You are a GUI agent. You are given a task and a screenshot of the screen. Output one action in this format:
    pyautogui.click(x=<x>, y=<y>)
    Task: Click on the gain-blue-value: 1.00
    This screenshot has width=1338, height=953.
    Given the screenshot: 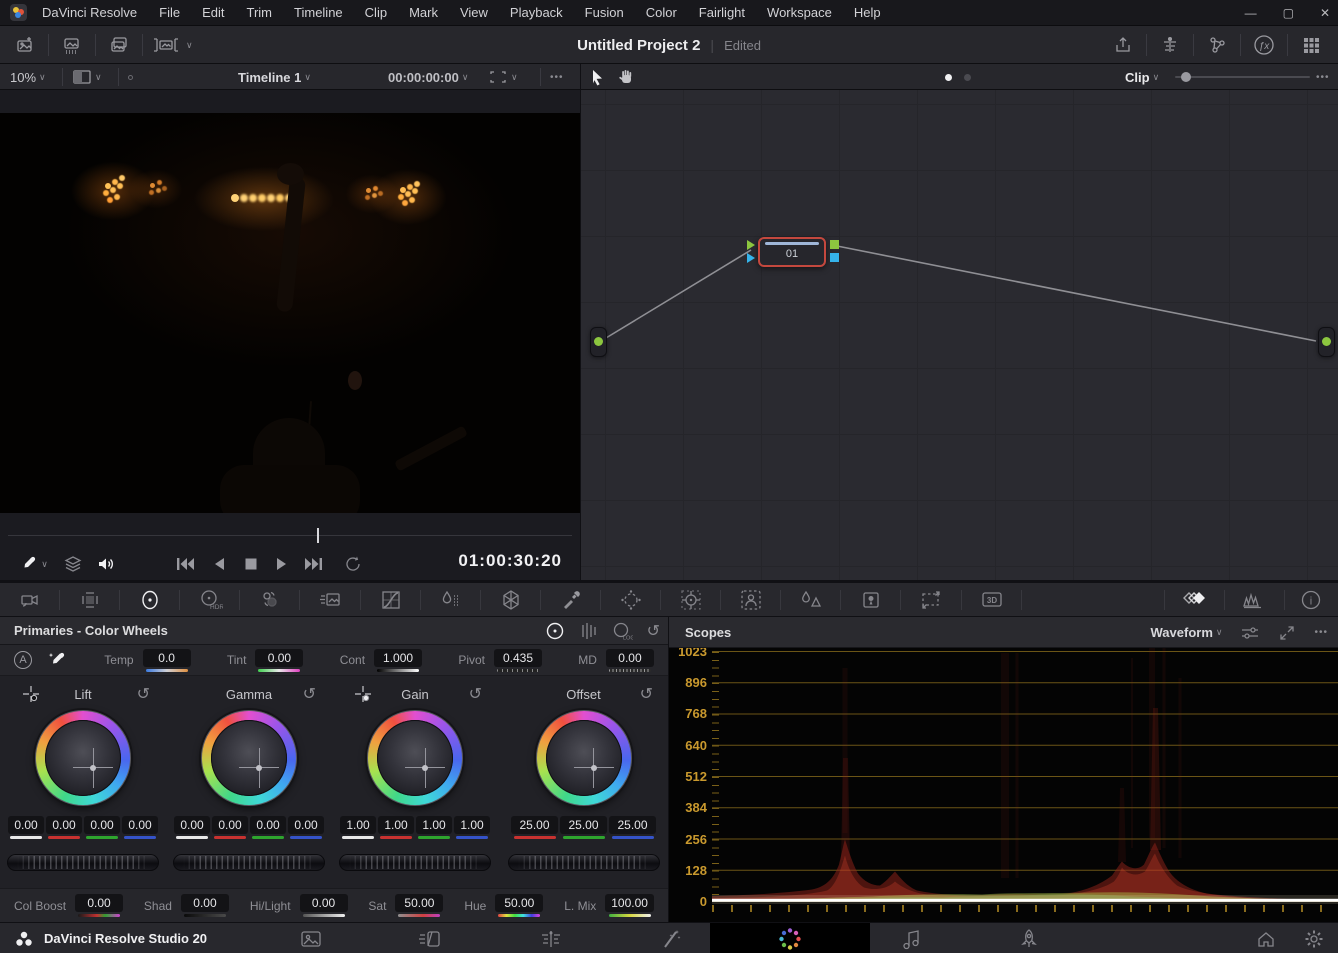 What is the action you would take?
    pyautogui.click(x=472, y=825)
    